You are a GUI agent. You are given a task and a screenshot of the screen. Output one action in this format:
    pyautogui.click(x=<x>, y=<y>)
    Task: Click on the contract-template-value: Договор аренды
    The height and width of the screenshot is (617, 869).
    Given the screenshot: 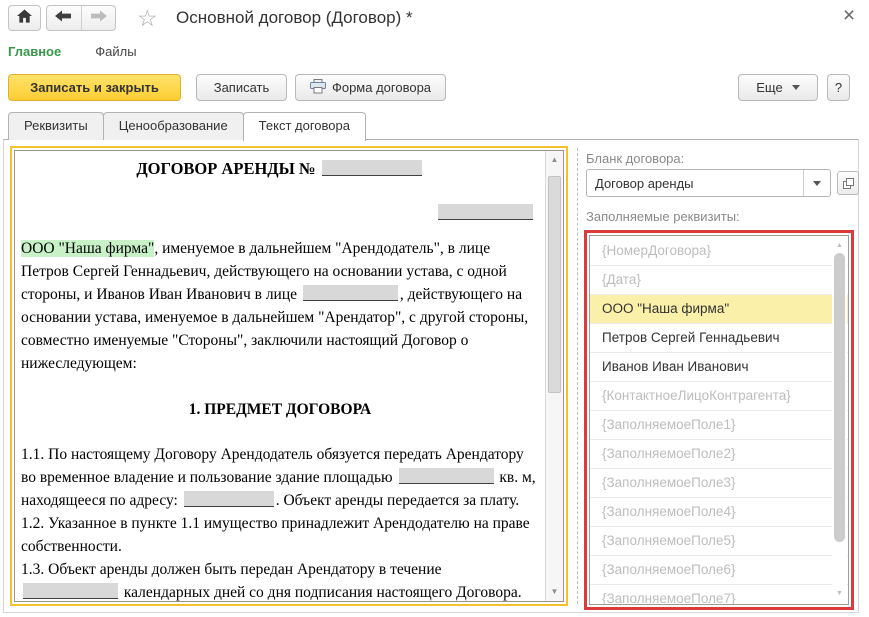 What is the action you would take?
    pyautogui.click(x=644, y=183)
    